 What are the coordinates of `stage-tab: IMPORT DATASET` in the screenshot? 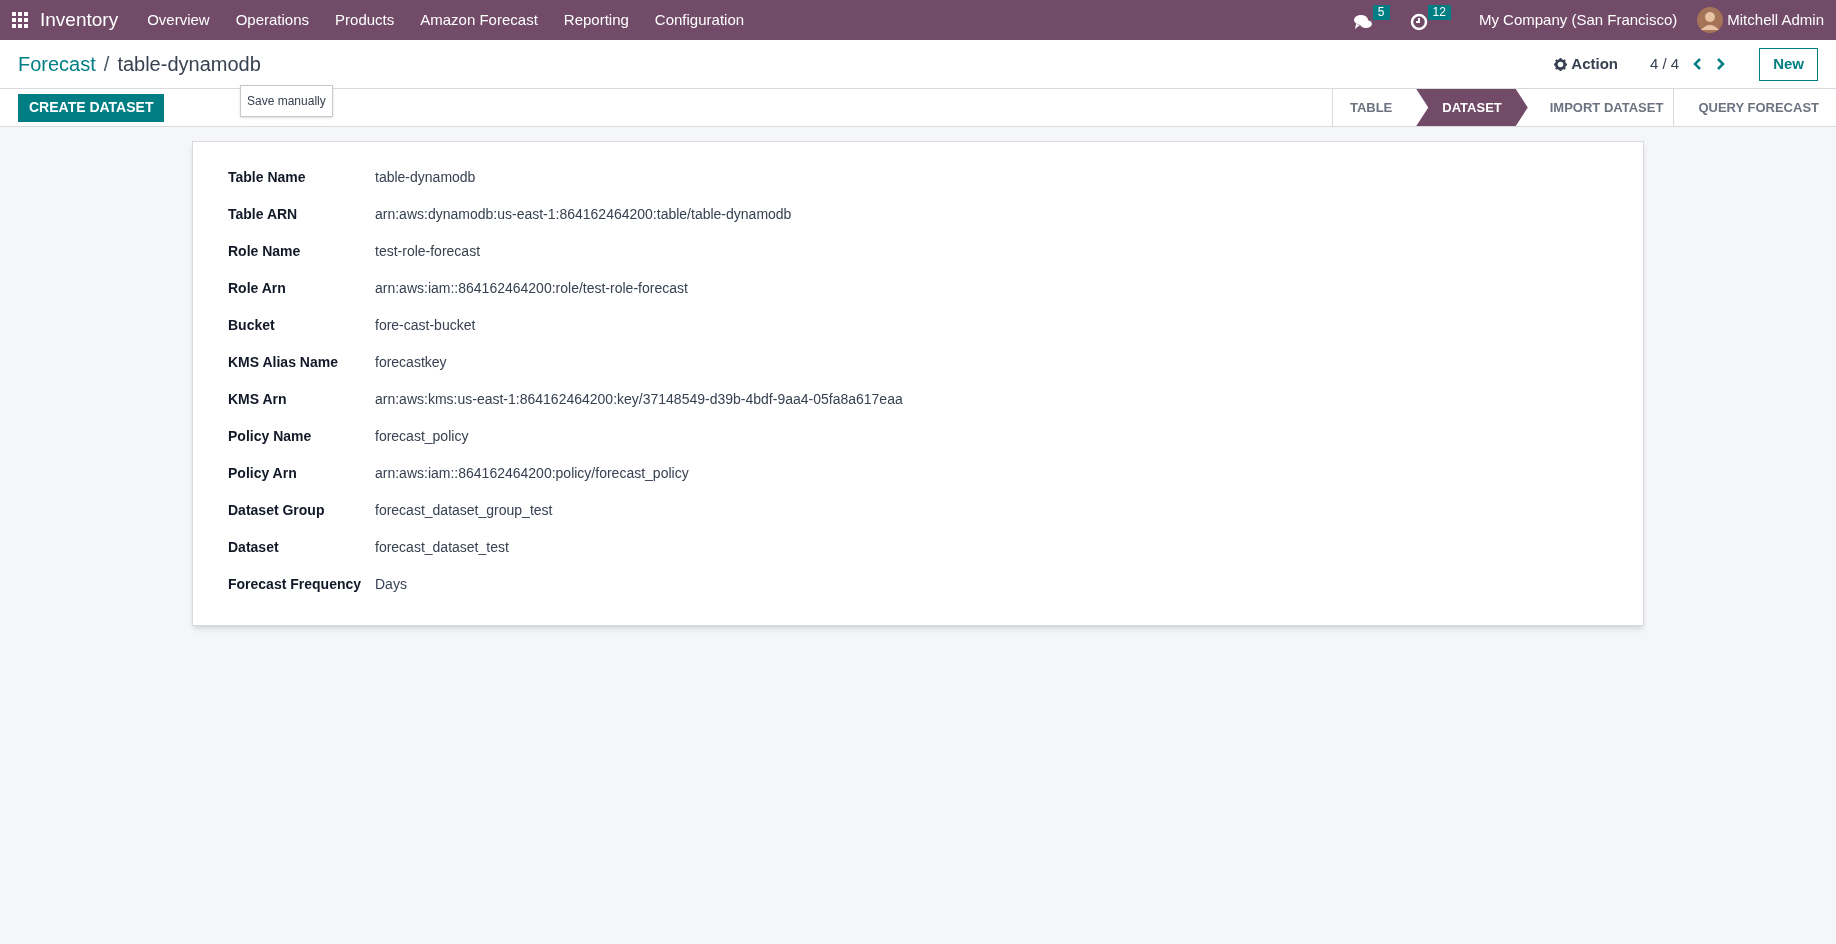 It's located at (1600, 107).